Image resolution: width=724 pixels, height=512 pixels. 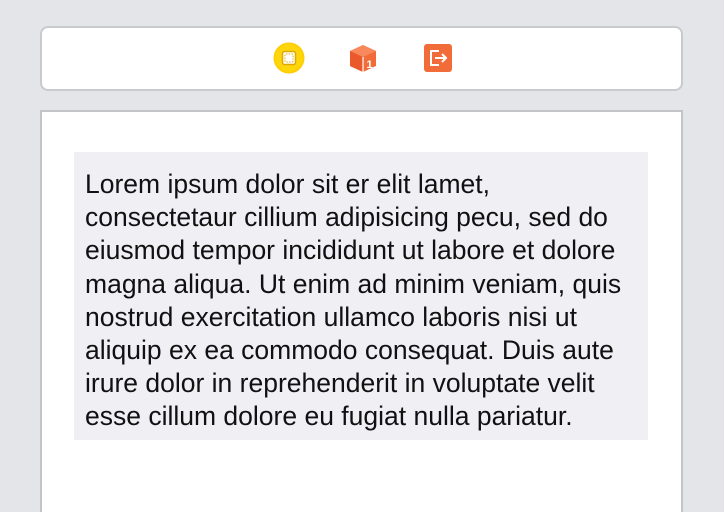 I want to click on svg-text: 1, so click(x=369, y=65).